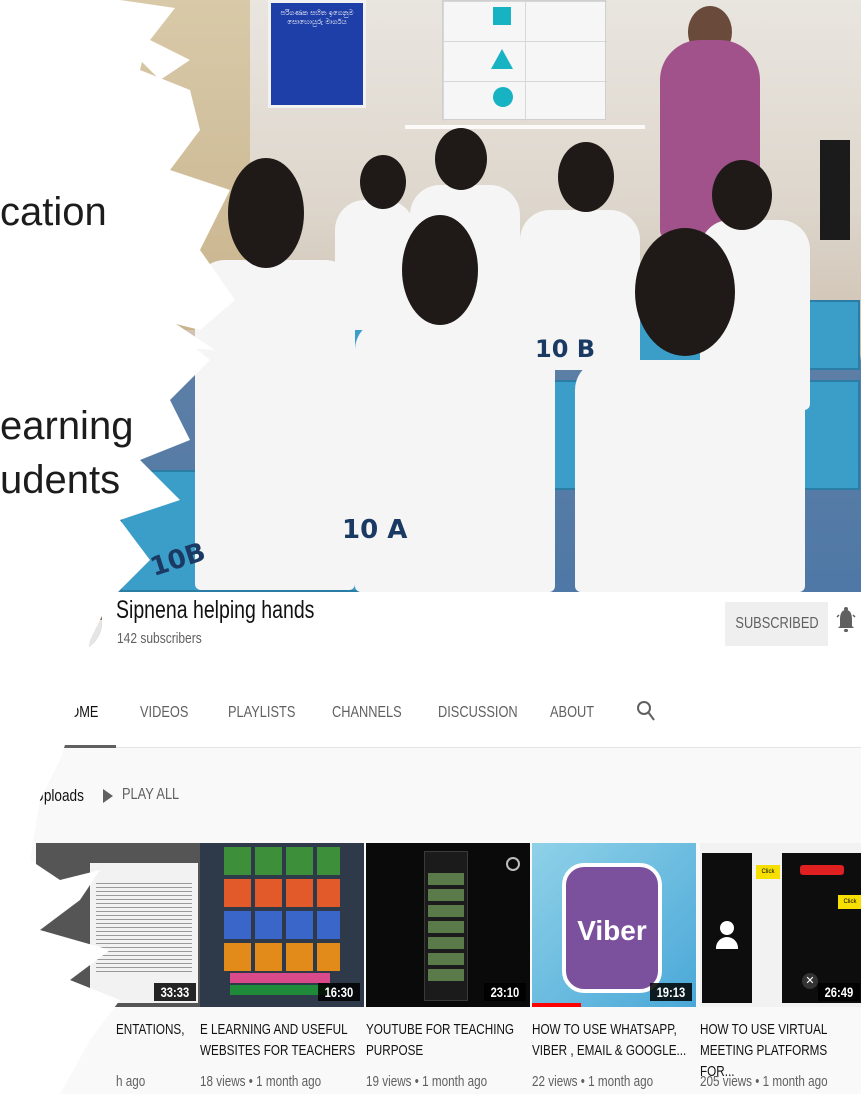  Describe the element at coordinates (776, 624) in the screenshot. I see `subscribed-button: SUBSCRIBED` at that location.